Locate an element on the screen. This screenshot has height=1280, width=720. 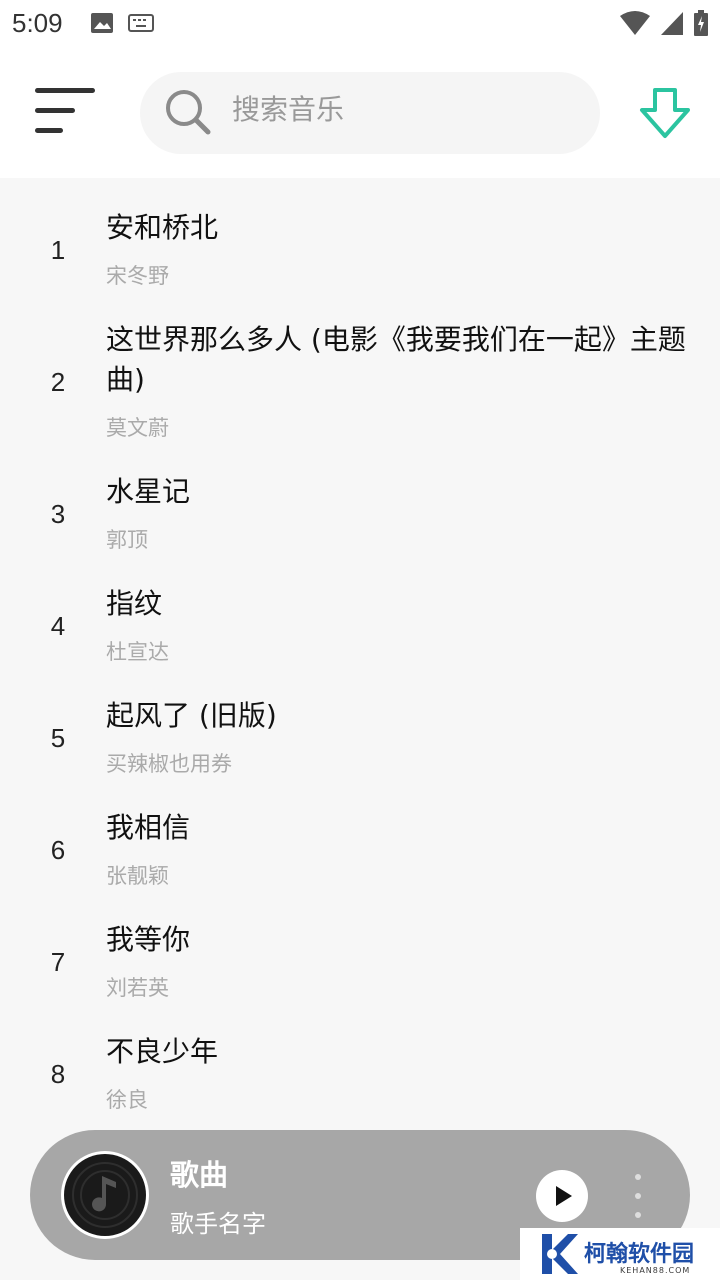
song-text: 我相信 张靓颖 is located at coordinates (398, 849).